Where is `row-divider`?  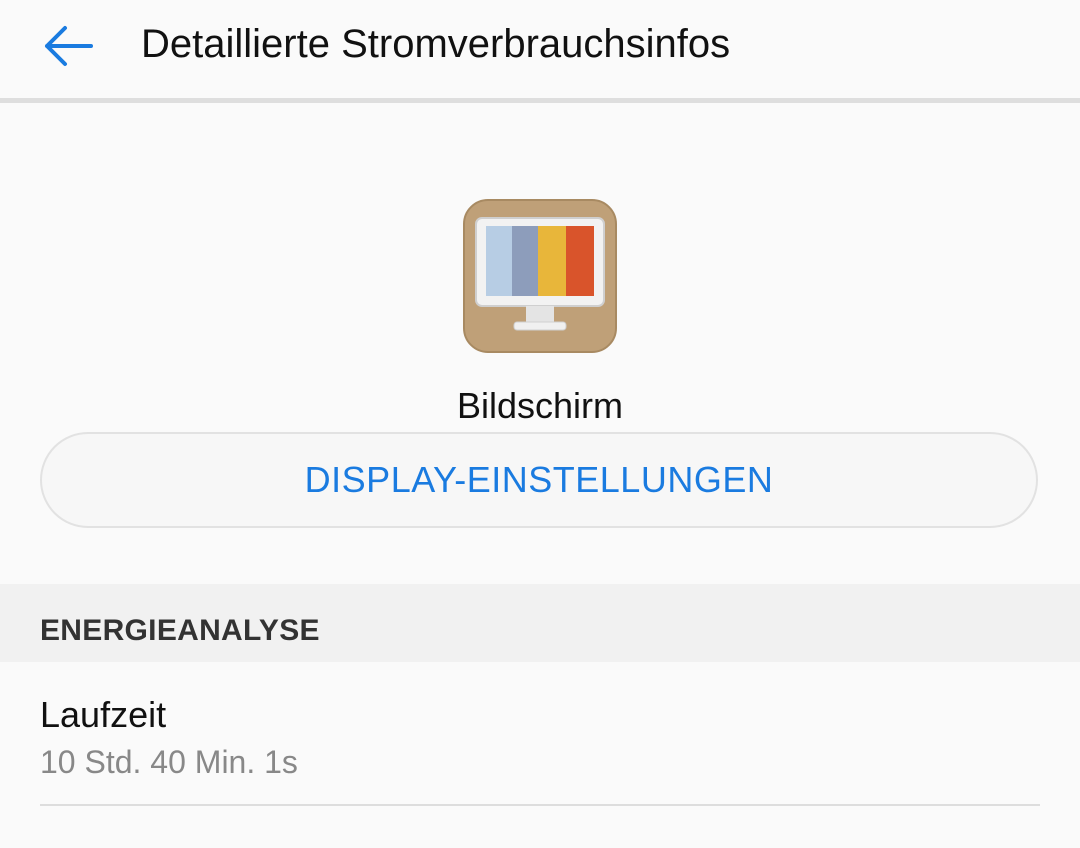 row-divider is located at coordinates (540, 805).